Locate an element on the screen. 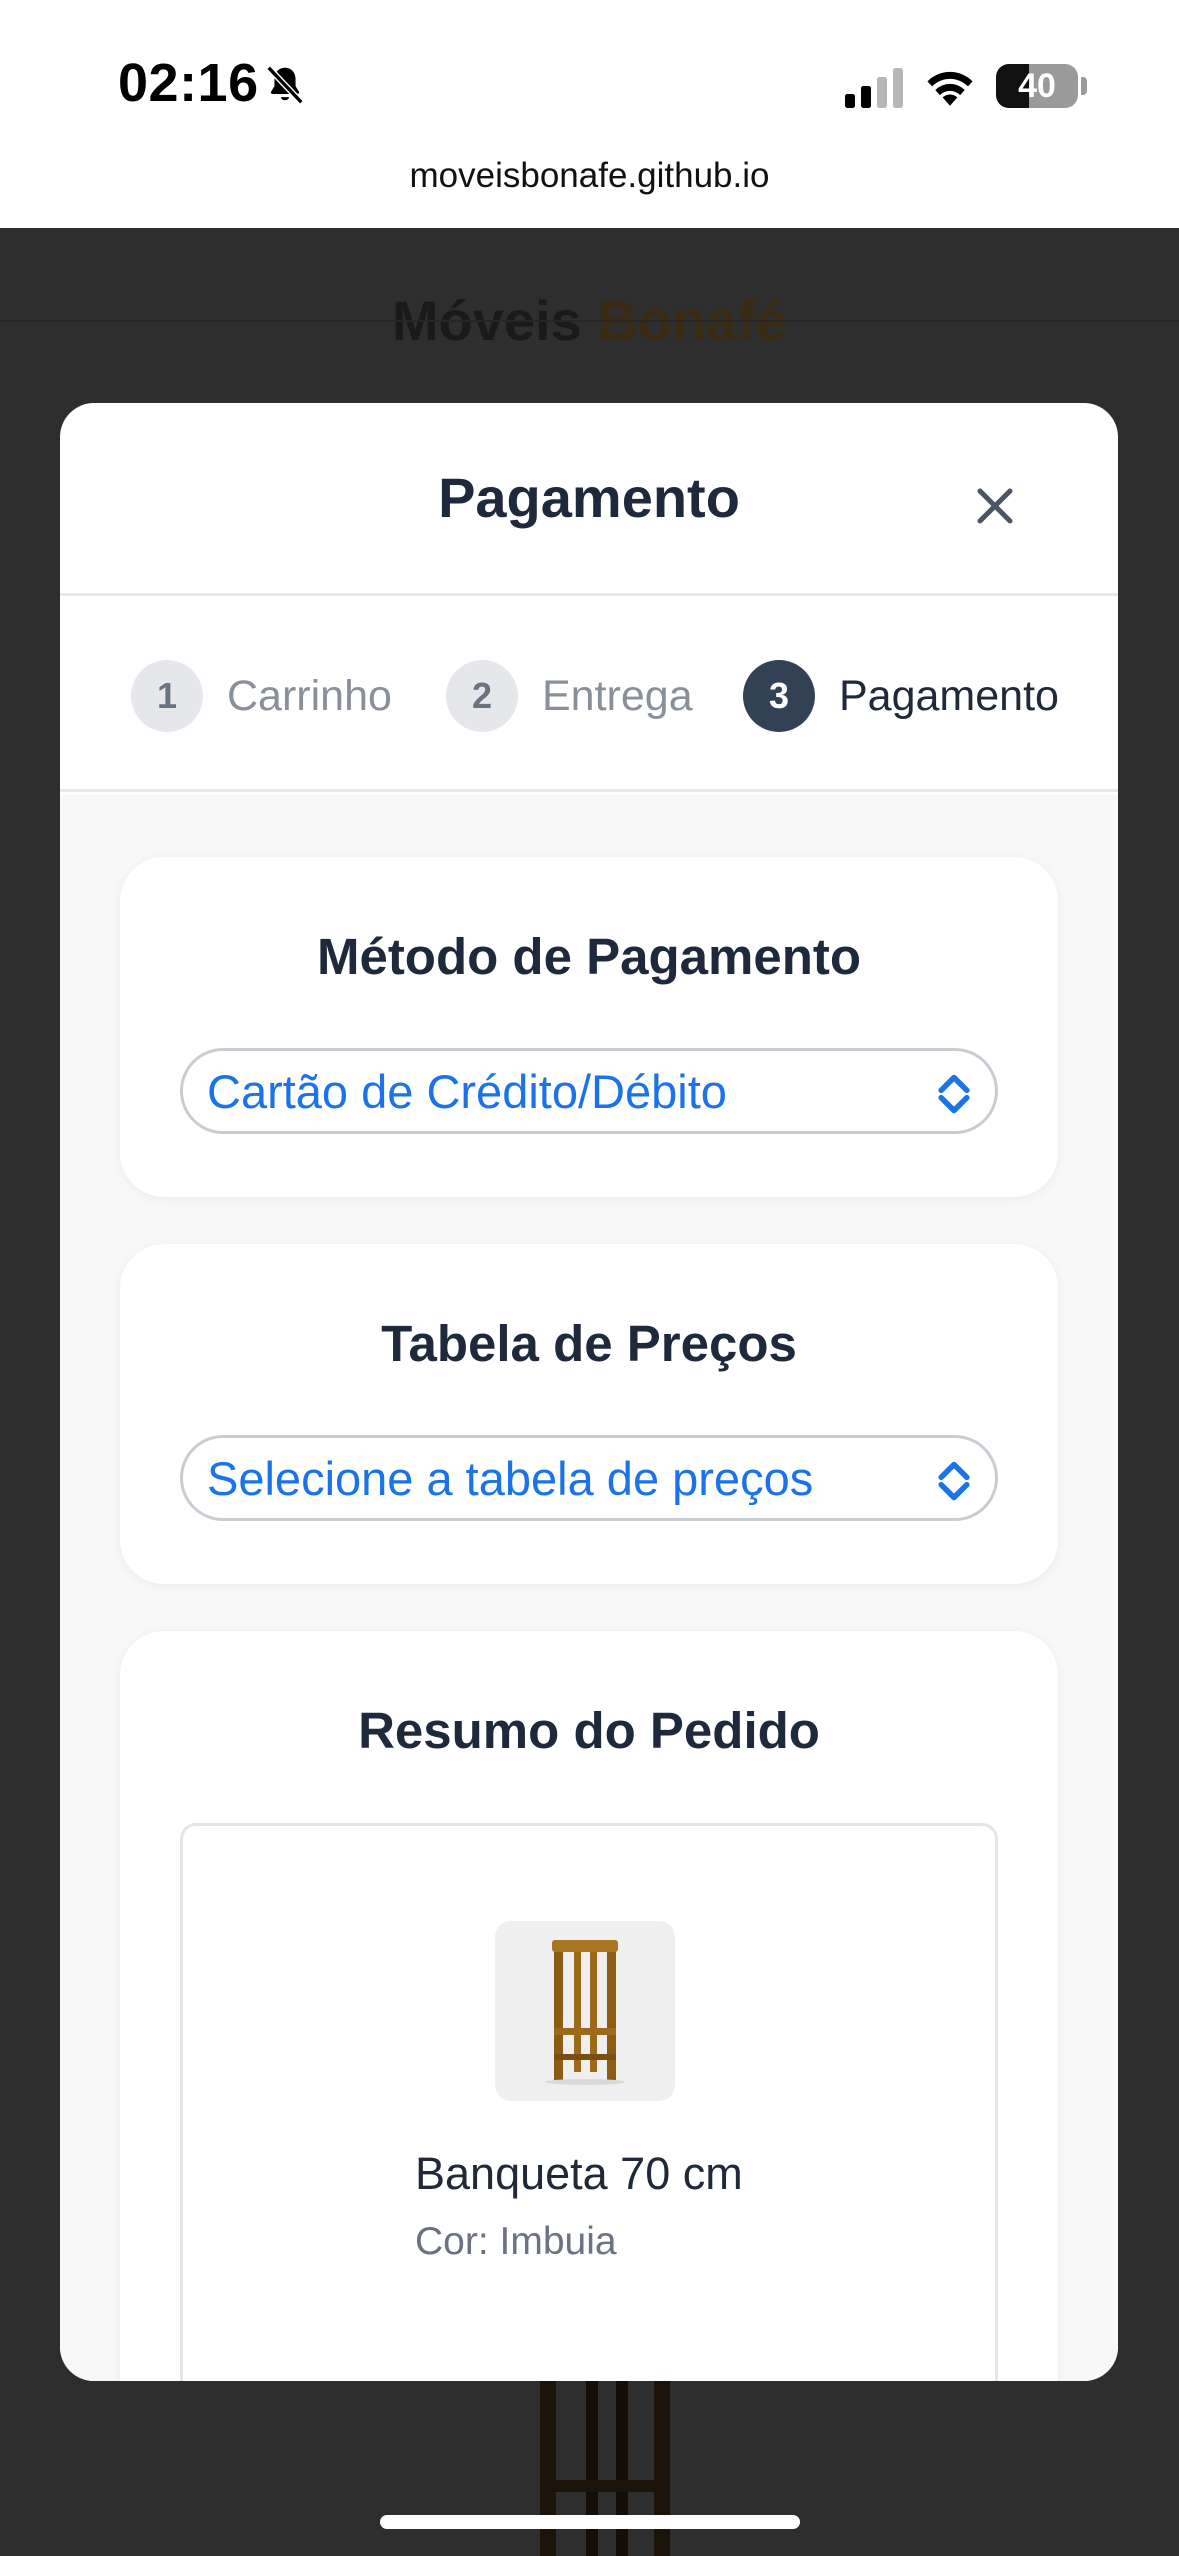 This screenshot has height=2556, width=1179. signal-icon is located at coordinates (874, 88).